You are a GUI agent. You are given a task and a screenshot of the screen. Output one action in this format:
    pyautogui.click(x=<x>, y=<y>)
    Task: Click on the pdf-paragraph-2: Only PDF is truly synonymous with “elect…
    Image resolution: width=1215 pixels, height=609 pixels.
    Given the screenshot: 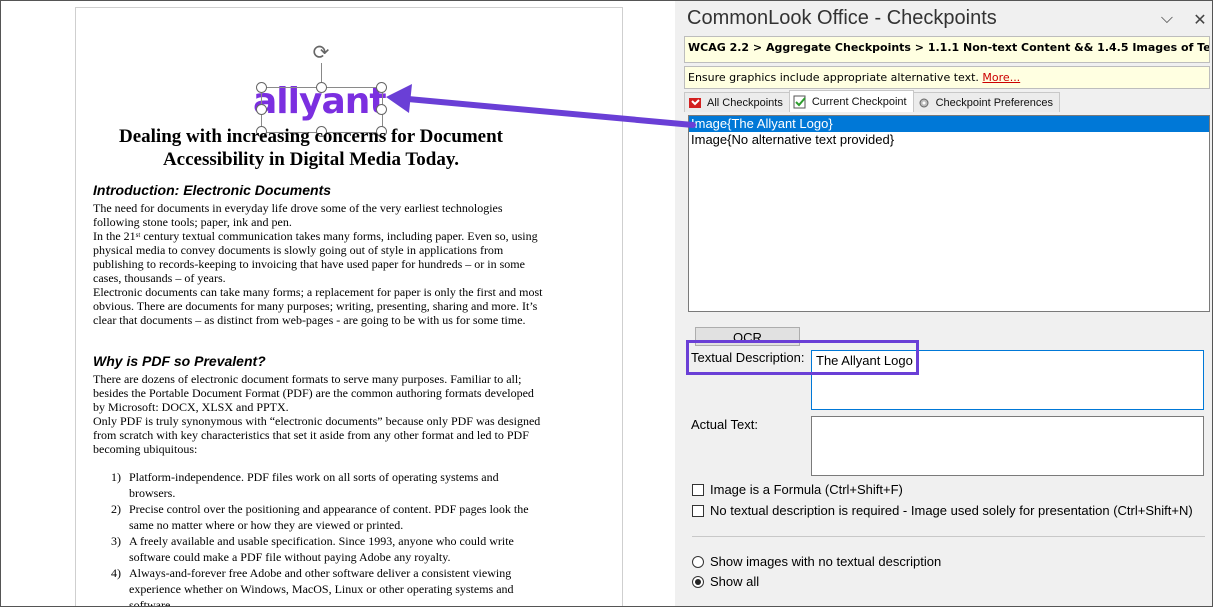 What is the action you would take?
    pyautogui.click(x=317, y=435)
    